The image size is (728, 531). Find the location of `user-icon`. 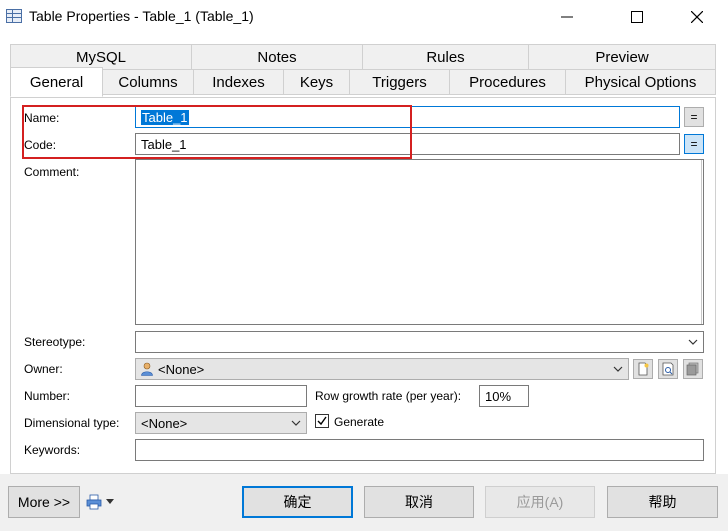

user-icon is located at coordinates (147, 369).